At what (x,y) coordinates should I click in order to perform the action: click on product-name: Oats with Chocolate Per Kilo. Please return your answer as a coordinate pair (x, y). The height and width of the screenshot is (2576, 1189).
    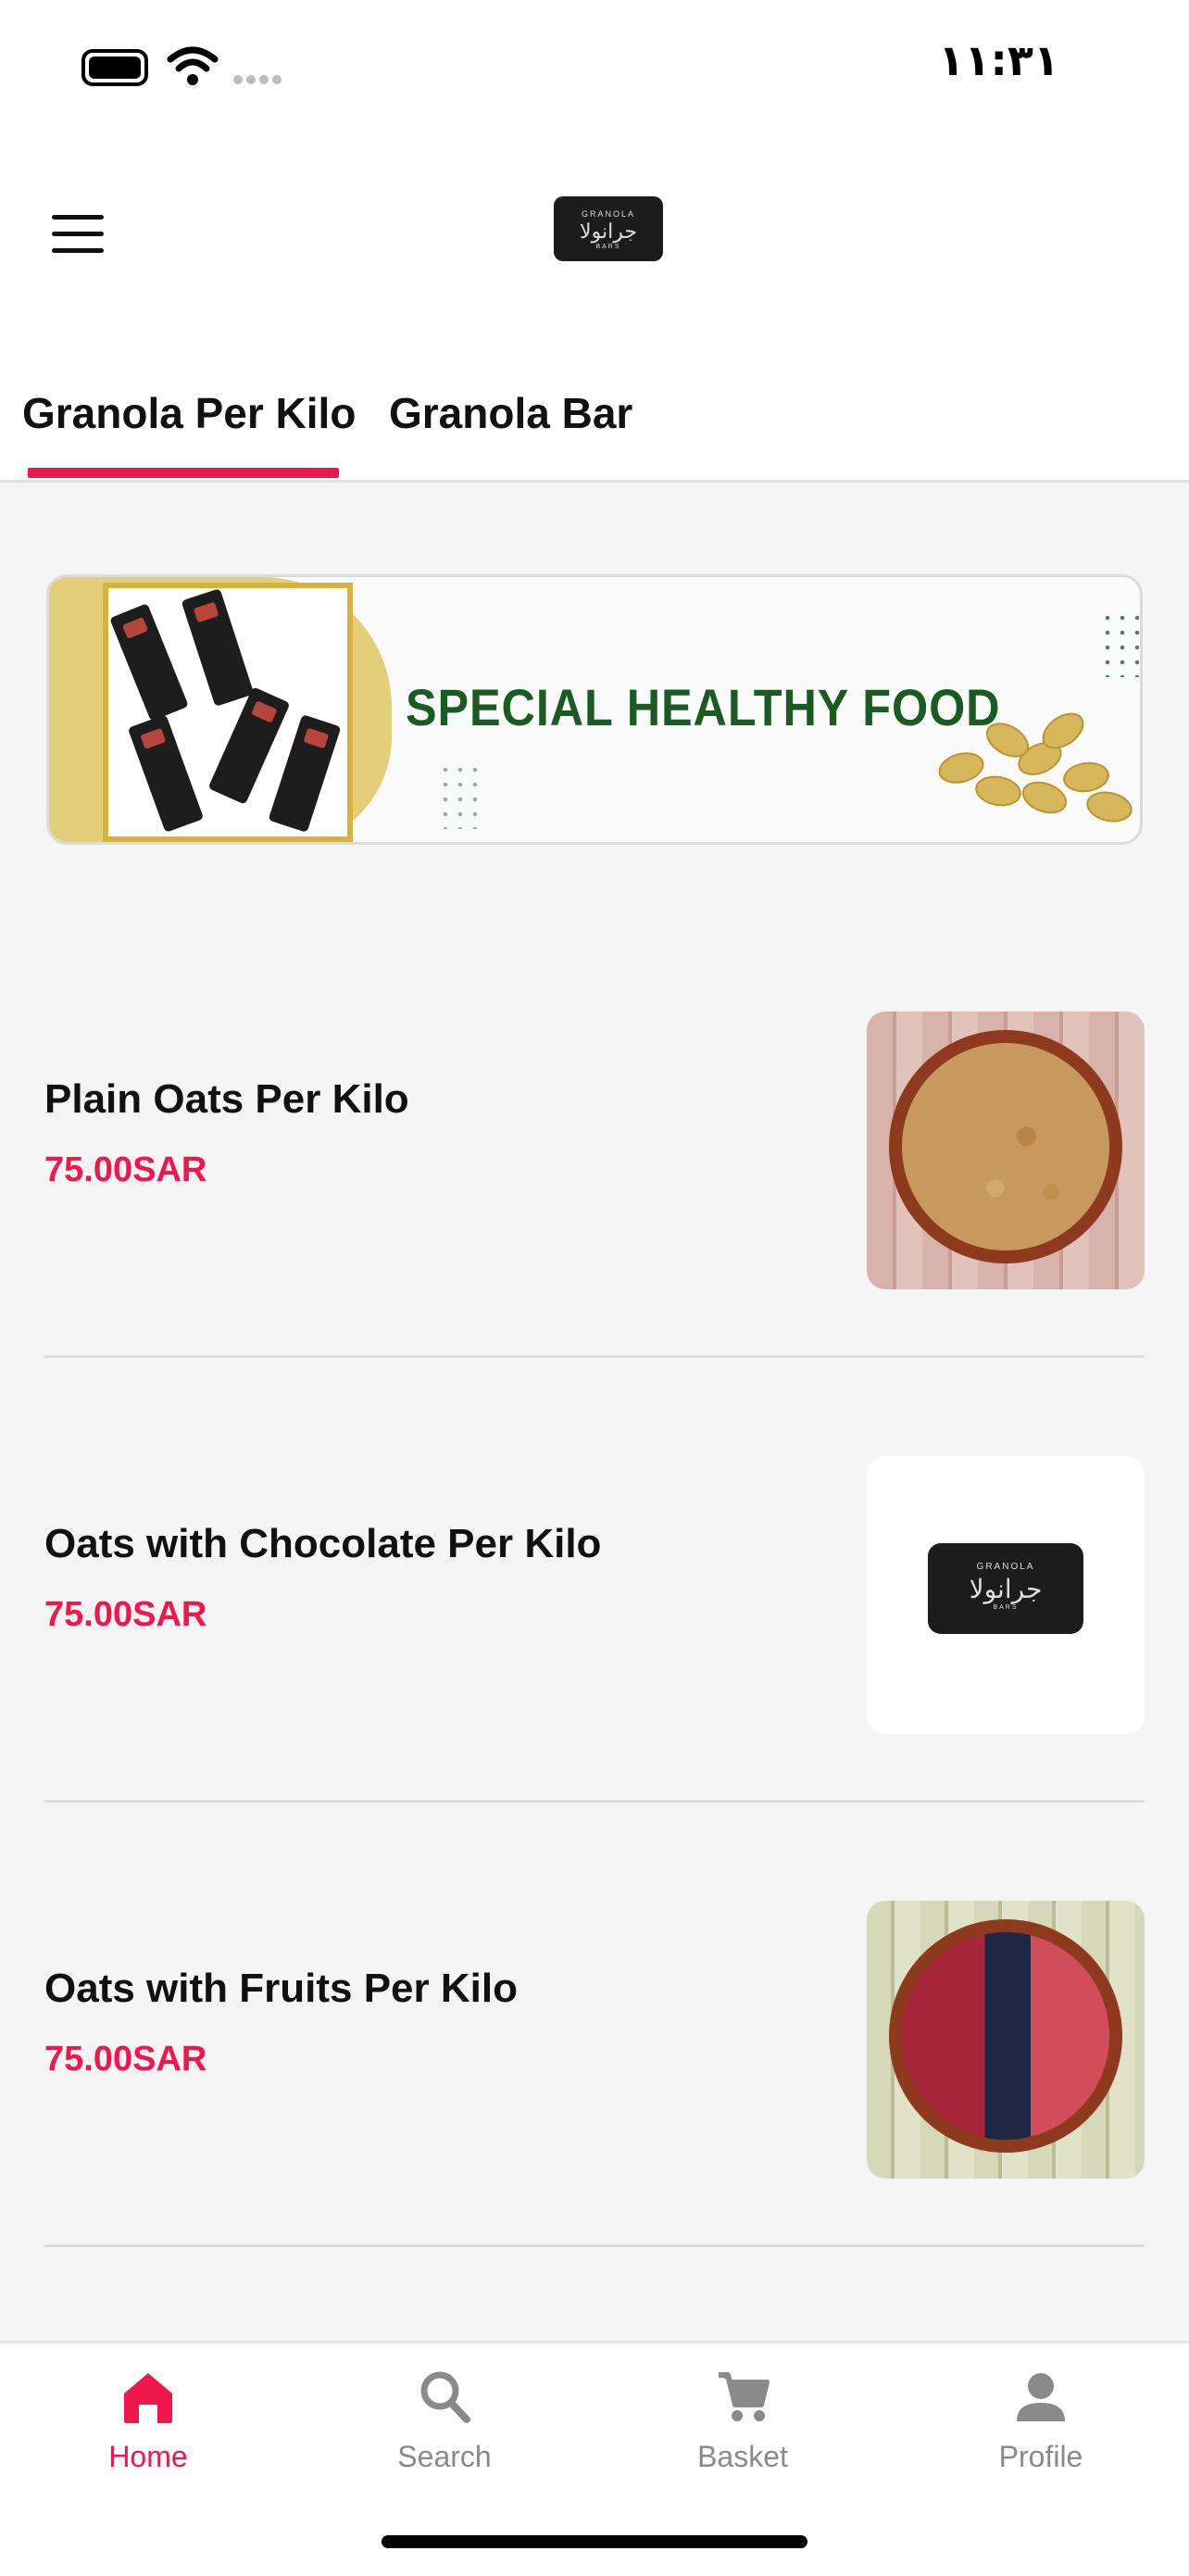
    Looking at the image, I should click on (323, 1543).